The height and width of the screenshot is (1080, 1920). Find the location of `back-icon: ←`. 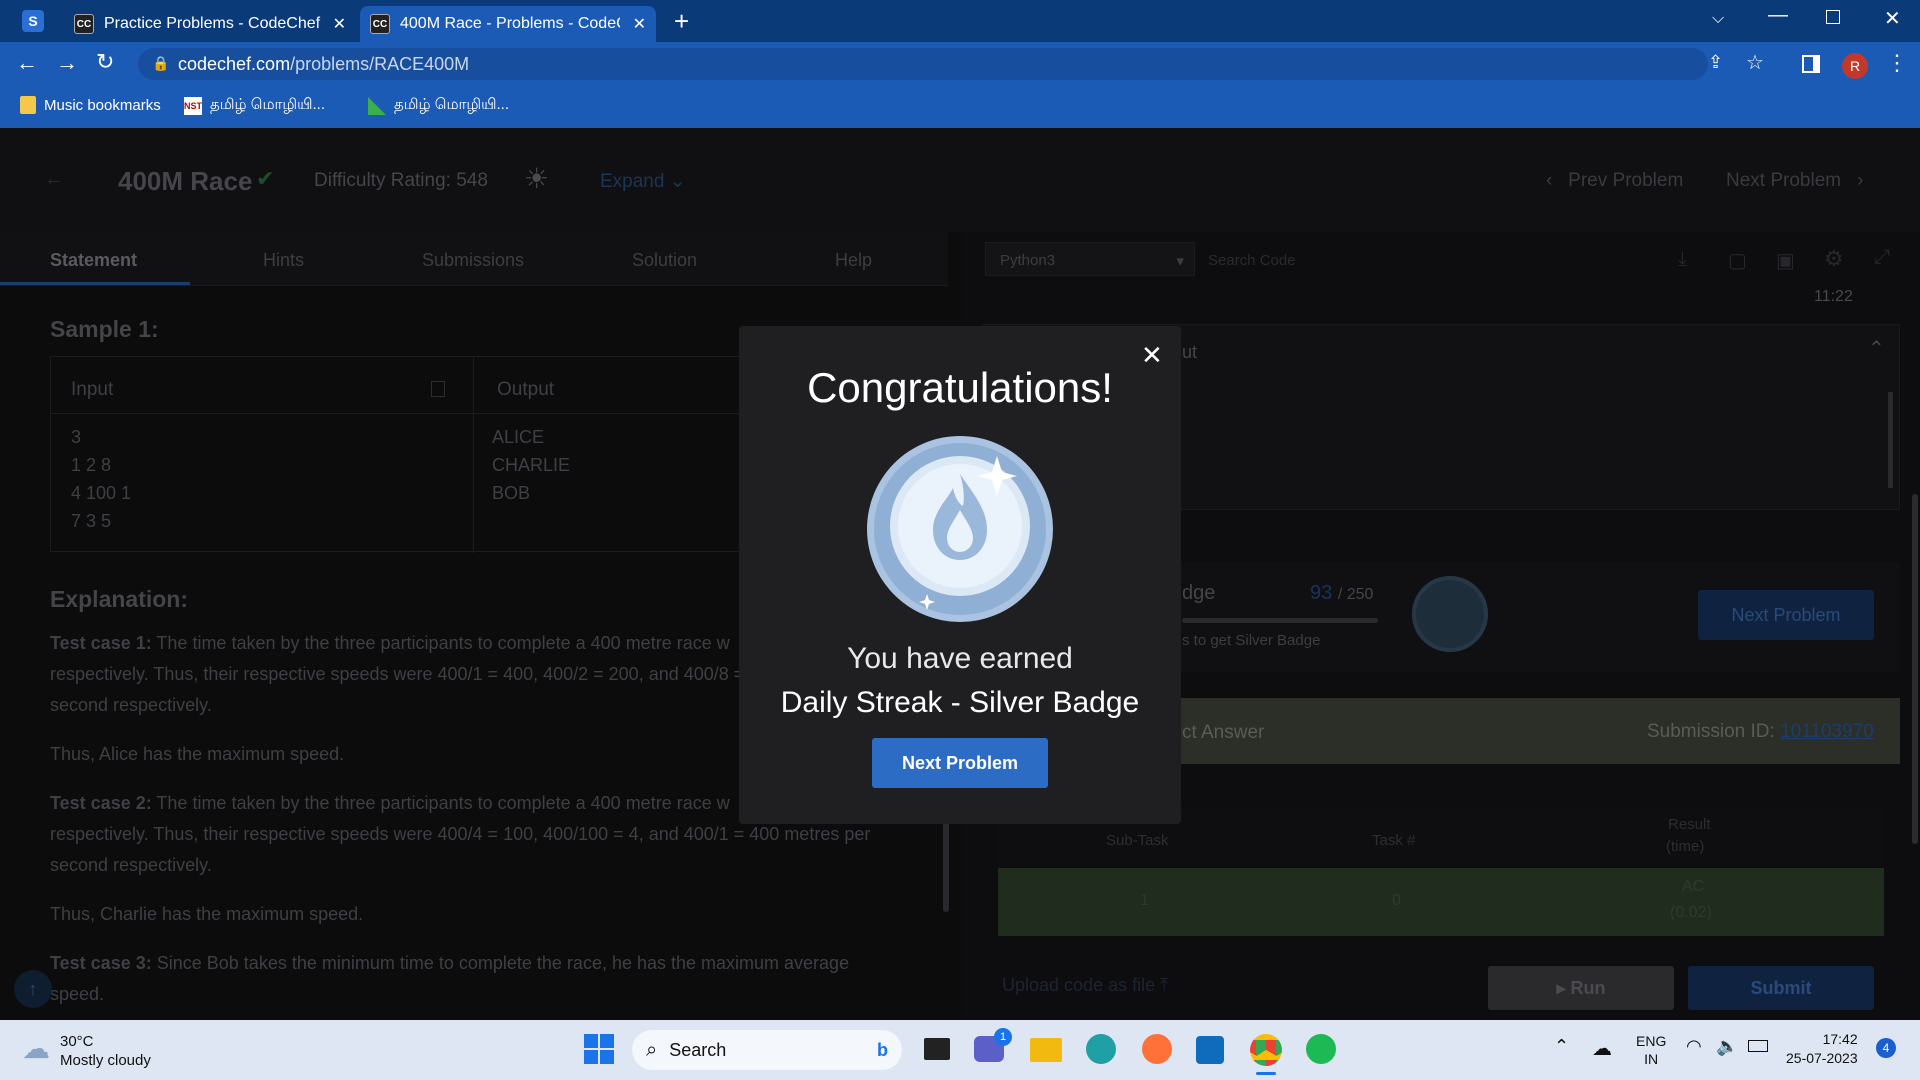

back-icon: ← is located at coordinates (27, 63).